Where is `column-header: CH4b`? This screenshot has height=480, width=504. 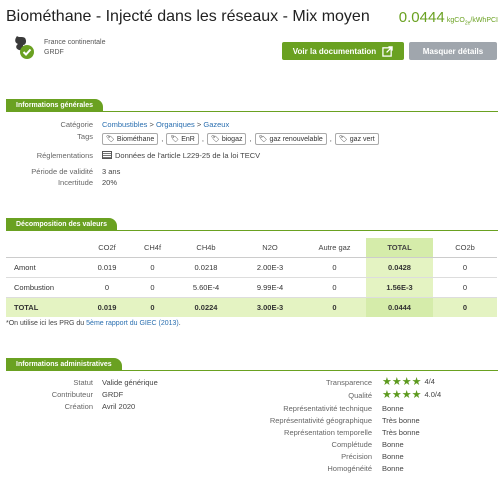
column-header: CH4b is located at coordinates (206, 248).